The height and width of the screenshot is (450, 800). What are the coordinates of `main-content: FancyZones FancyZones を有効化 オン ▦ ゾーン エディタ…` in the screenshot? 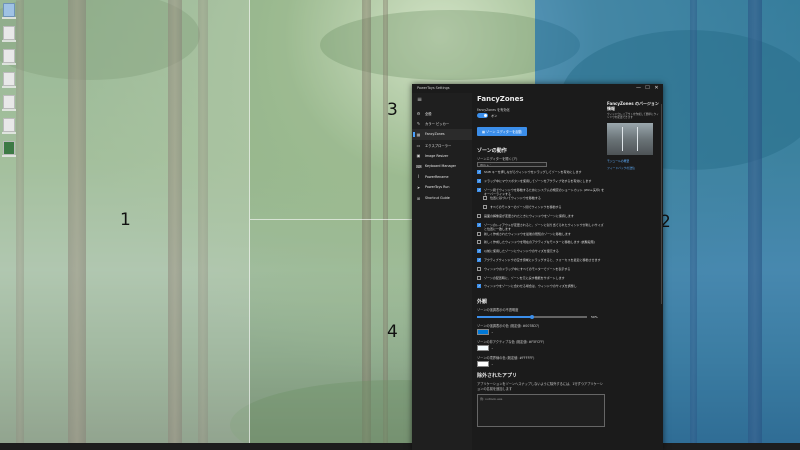 It's located at (540, 271).